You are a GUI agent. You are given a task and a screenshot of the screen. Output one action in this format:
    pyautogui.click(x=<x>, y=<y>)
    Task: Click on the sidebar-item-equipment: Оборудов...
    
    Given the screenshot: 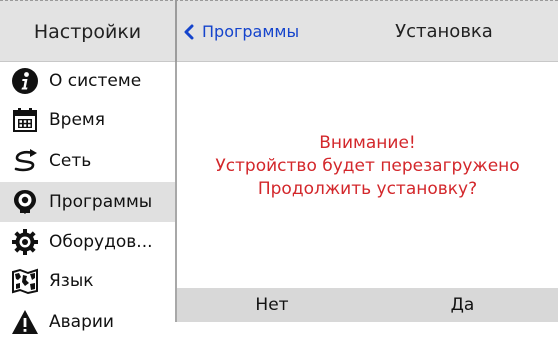 What is the action you would take?
    pyautogui.click(x=87, y=242)
    